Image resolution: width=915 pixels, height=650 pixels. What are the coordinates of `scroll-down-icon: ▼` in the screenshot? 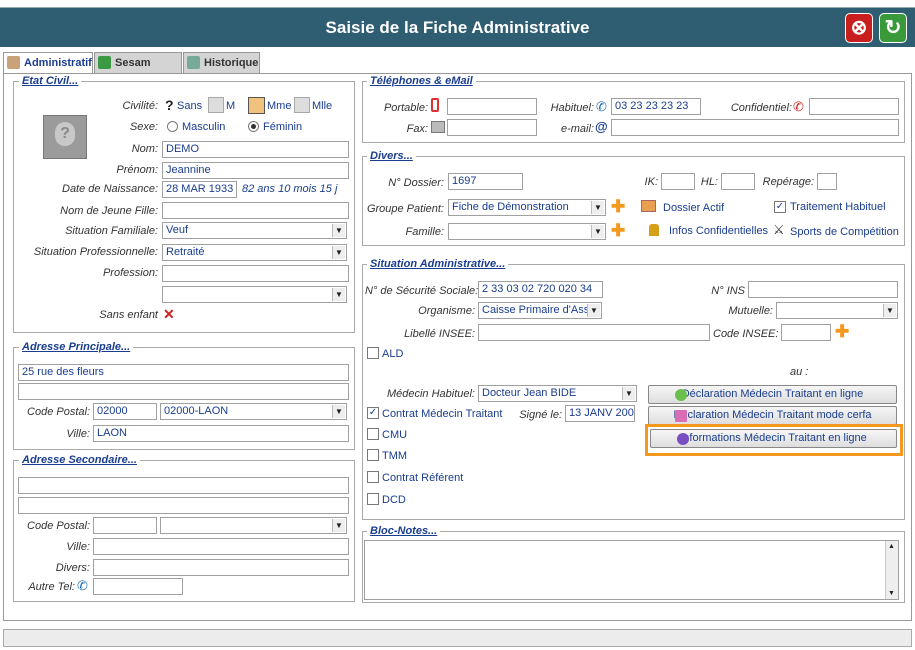 It's located at (891, 593).